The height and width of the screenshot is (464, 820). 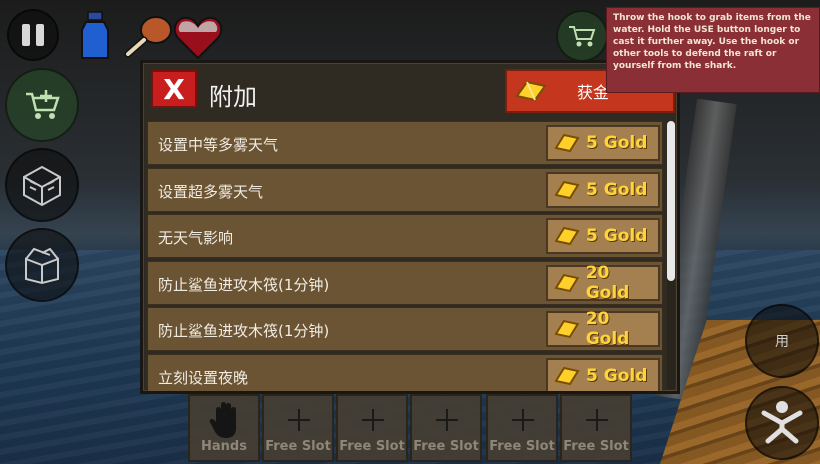 I want to click on item-label: 设置中等多雾天气, so click(x=218, y=145).